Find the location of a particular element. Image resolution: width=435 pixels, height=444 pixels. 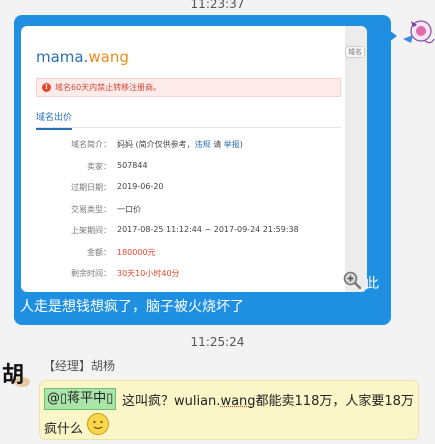

domain-brand: mama.wang is located at coordinates (82, 57).